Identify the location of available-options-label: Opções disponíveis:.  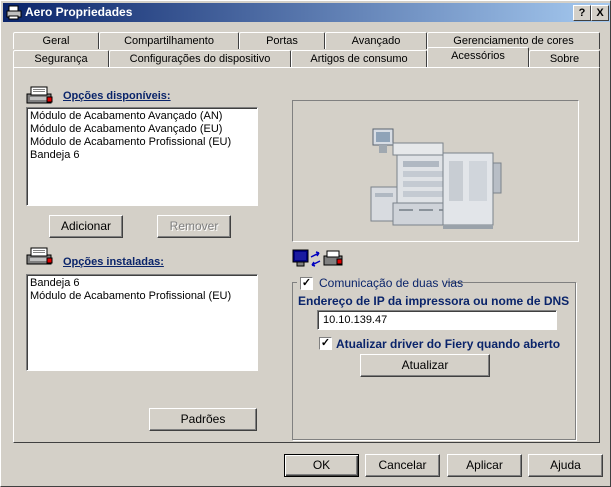
(117, 96).